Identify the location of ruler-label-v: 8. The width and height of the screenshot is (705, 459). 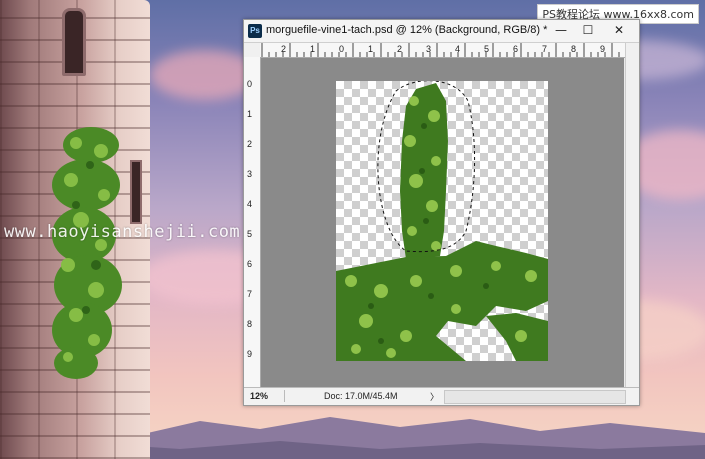
(250, 324).